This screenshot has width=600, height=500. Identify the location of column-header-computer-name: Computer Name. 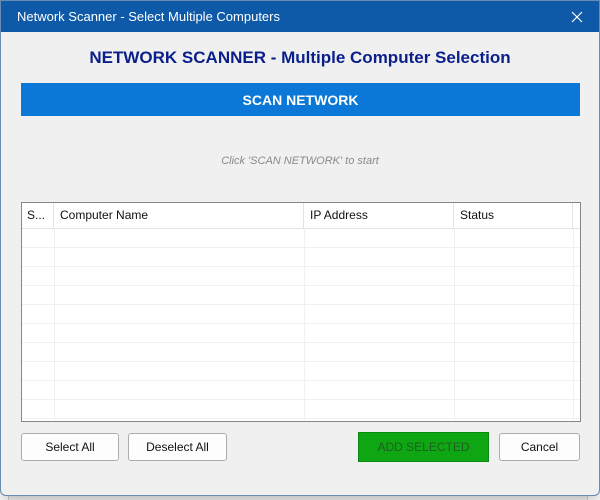
(179, 215).